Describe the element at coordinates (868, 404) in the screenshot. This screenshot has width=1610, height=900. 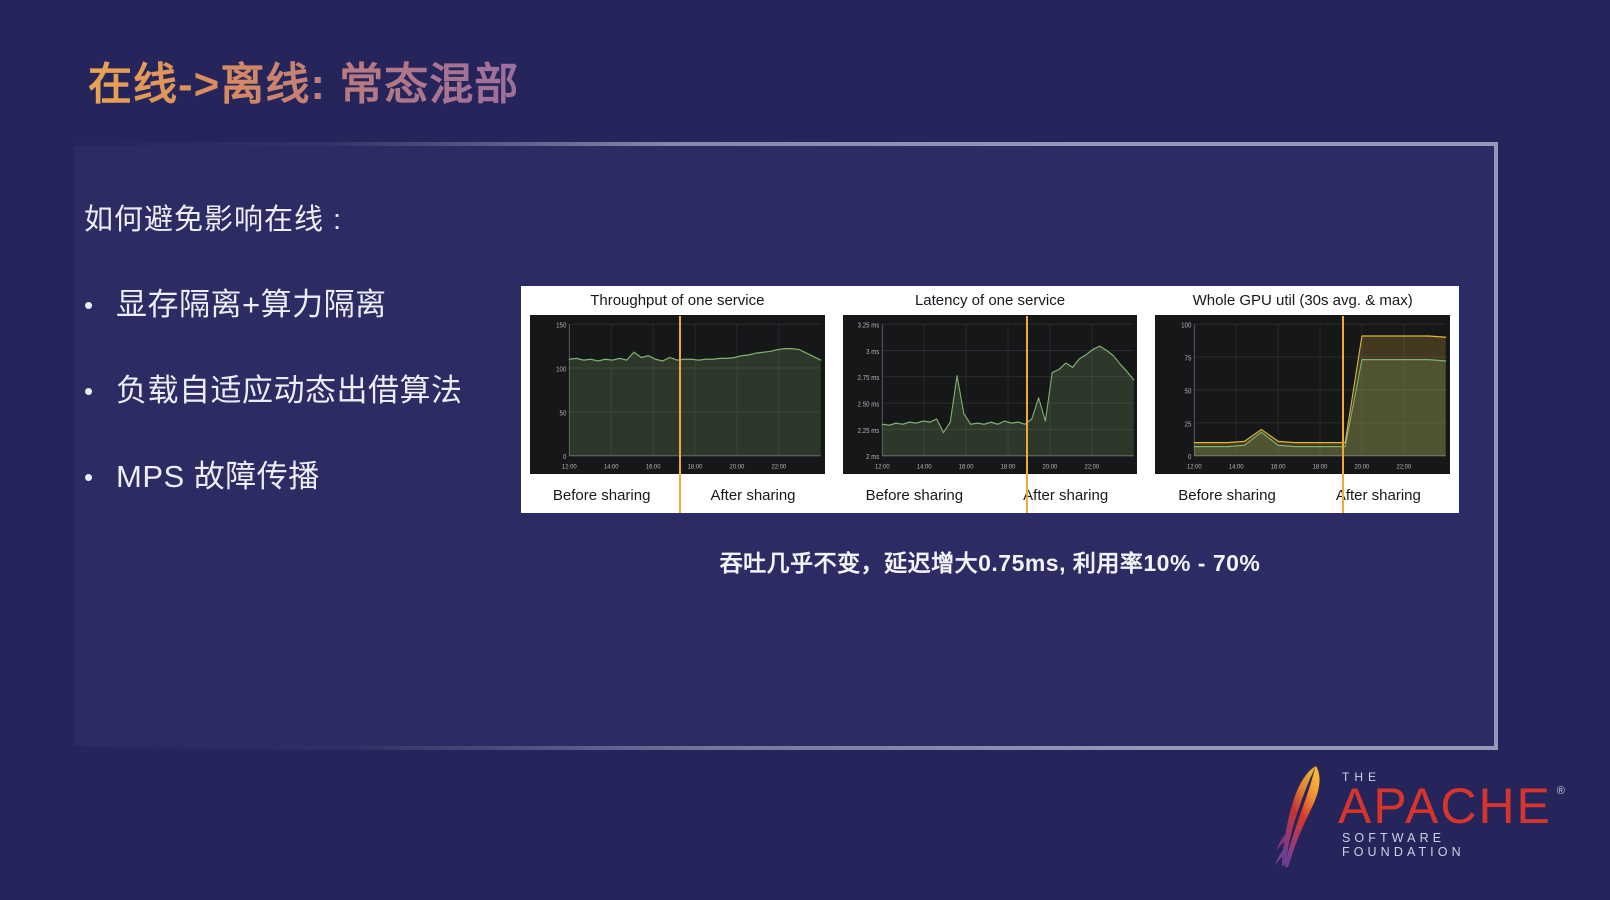
I see `svg-text: 2.50 ms` at that location.